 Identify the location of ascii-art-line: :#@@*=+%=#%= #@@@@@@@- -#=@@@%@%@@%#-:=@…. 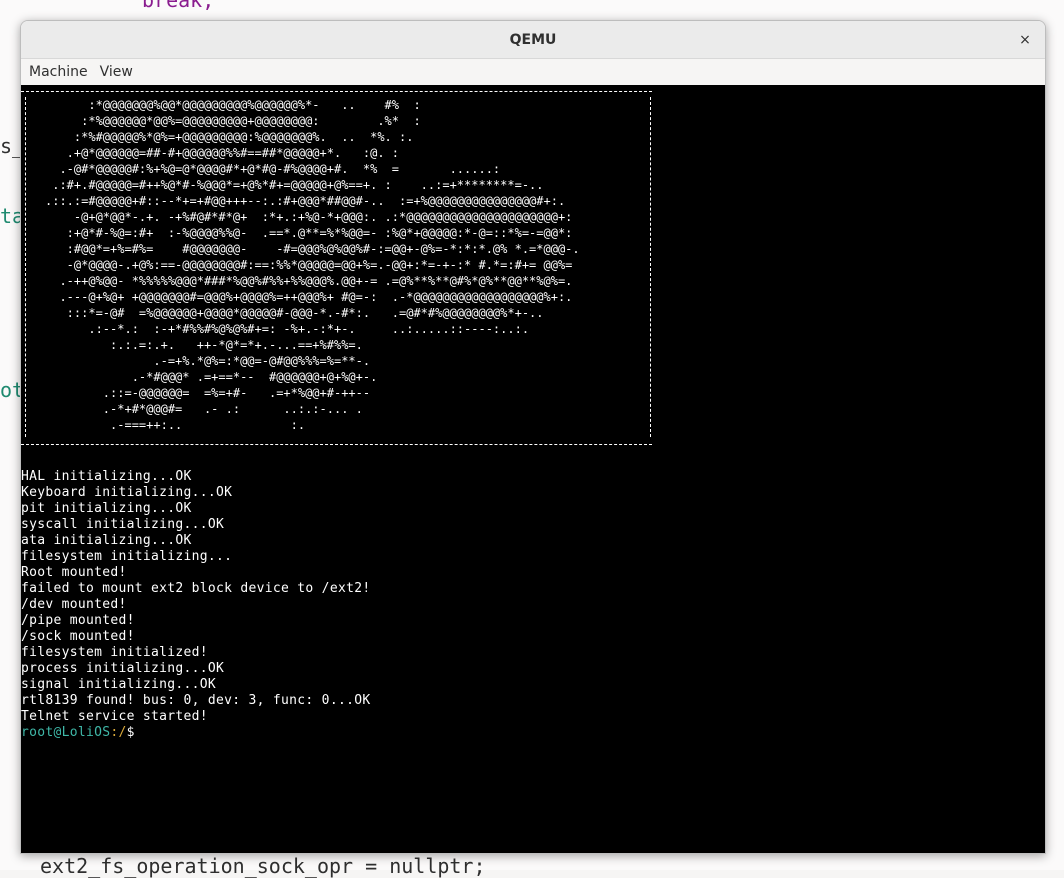
(312, 249).